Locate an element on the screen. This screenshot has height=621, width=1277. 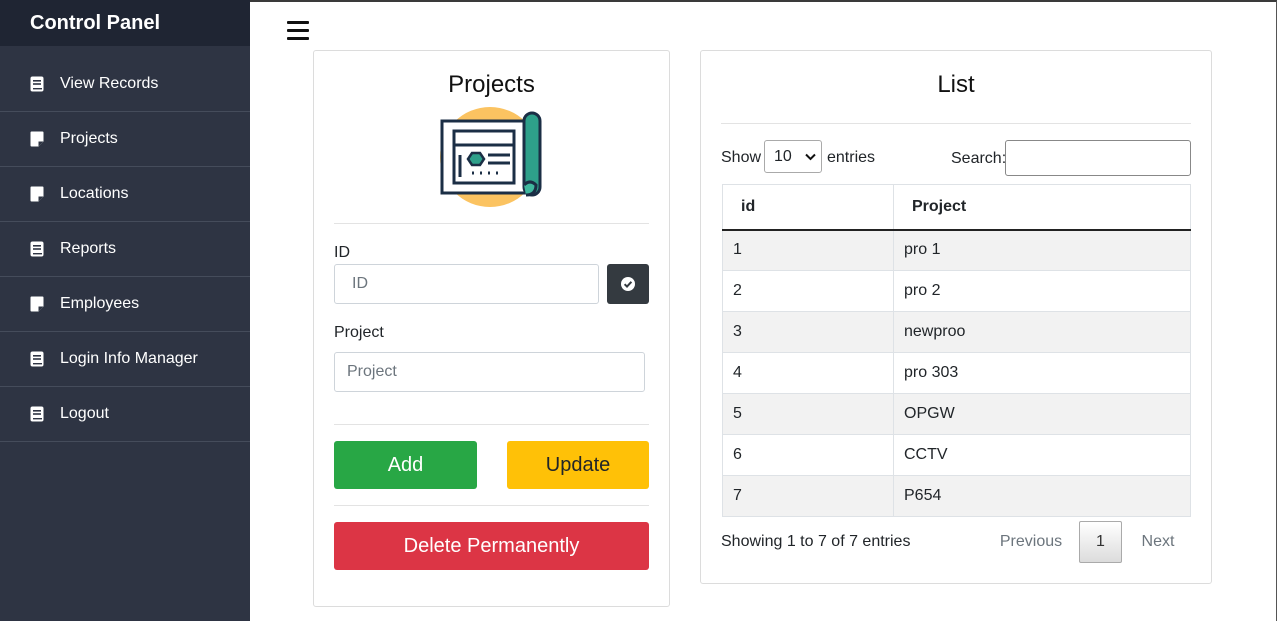
project-input is located at coordinates (489, 372).